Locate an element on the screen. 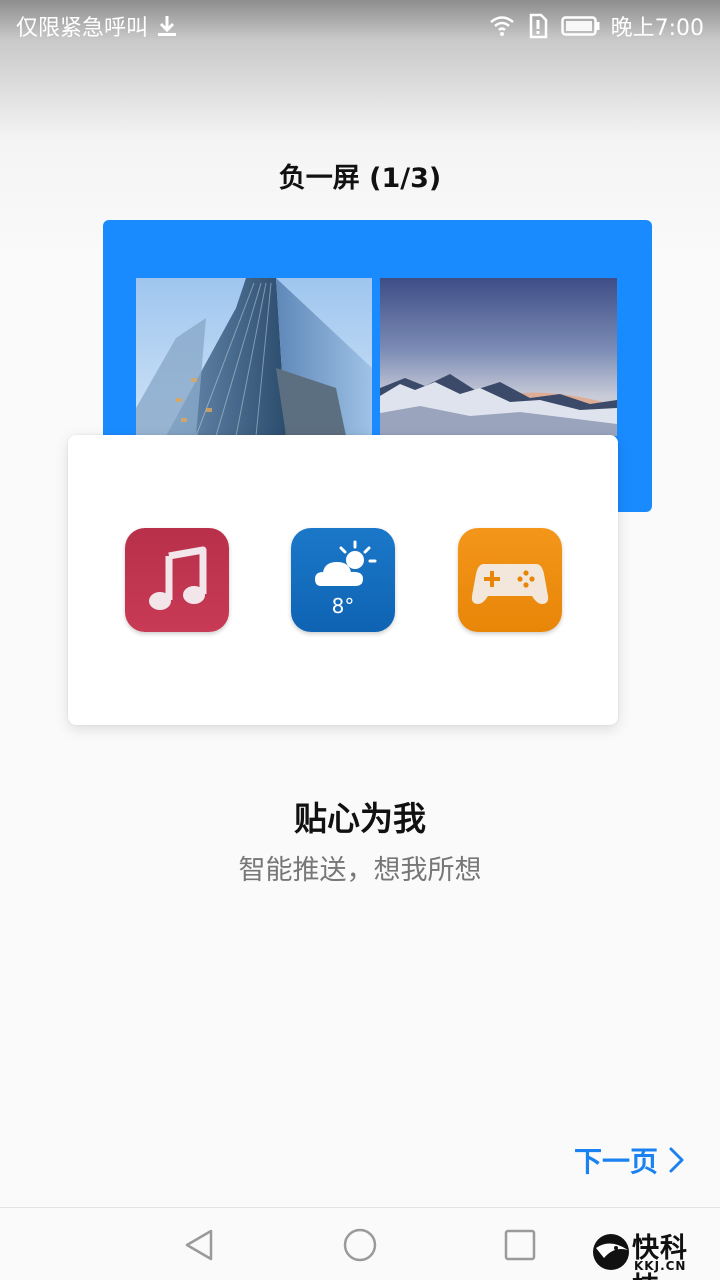 This screenshot has width=720, height=1280. recent-apps-icon is located at coordinates (520, 1245).